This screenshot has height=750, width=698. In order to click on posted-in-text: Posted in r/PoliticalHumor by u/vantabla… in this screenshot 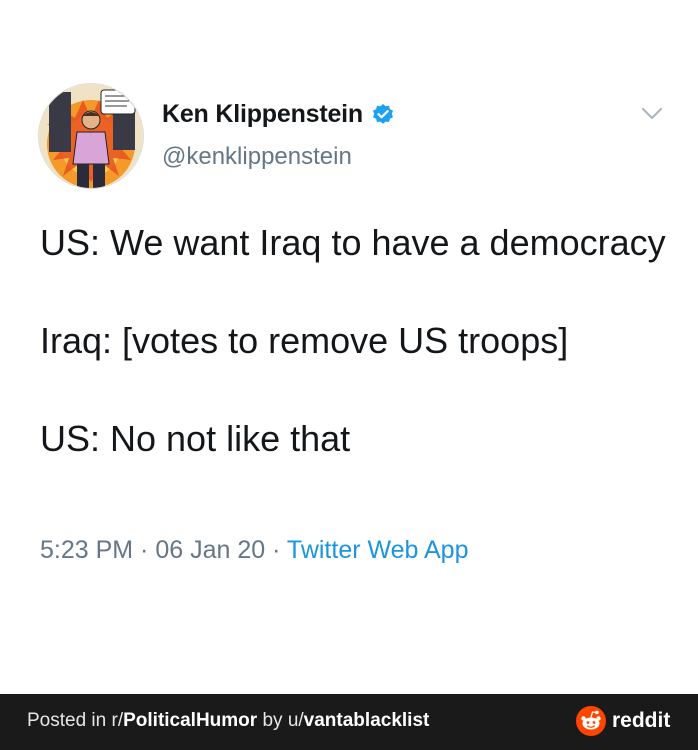, I will do `click(228, 721)`.